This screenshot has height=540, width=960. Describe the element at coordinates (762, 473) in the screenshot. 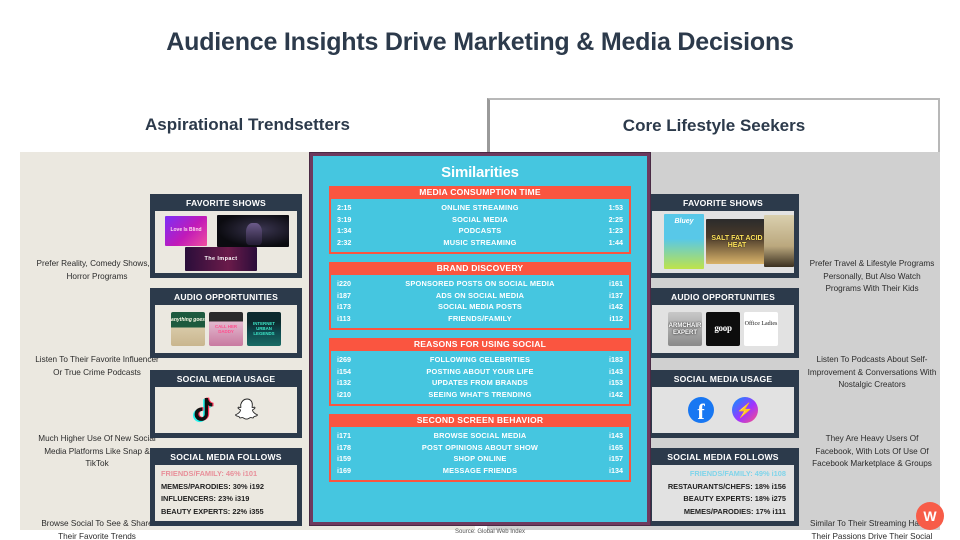

I see `follow-pct: 49%` at that location.